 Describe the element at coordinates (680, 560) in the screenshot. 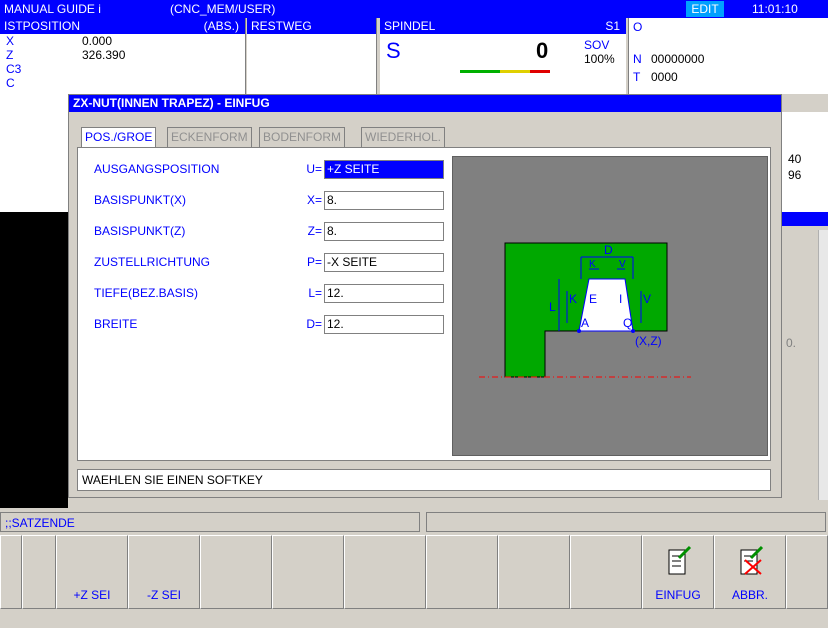

I see `insert-document-icon` at that location.